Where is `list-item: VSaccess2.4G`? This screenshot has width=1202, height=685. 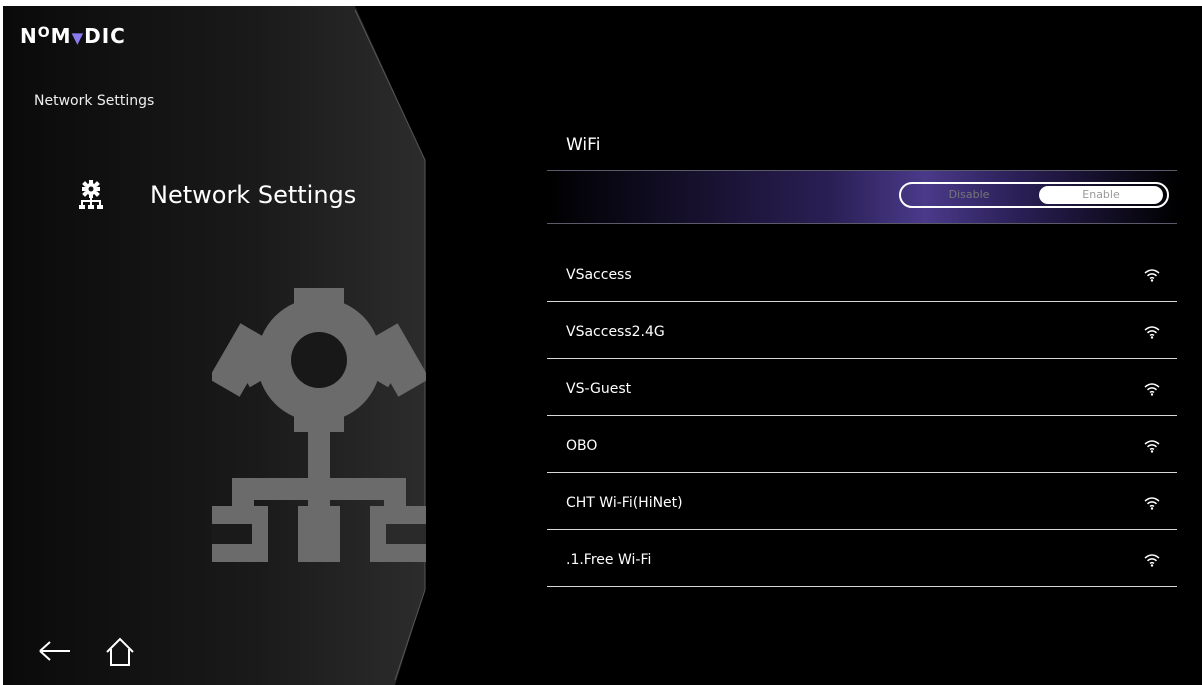 list-item: VSaccess2.4G is located at coordinates (862, 330).